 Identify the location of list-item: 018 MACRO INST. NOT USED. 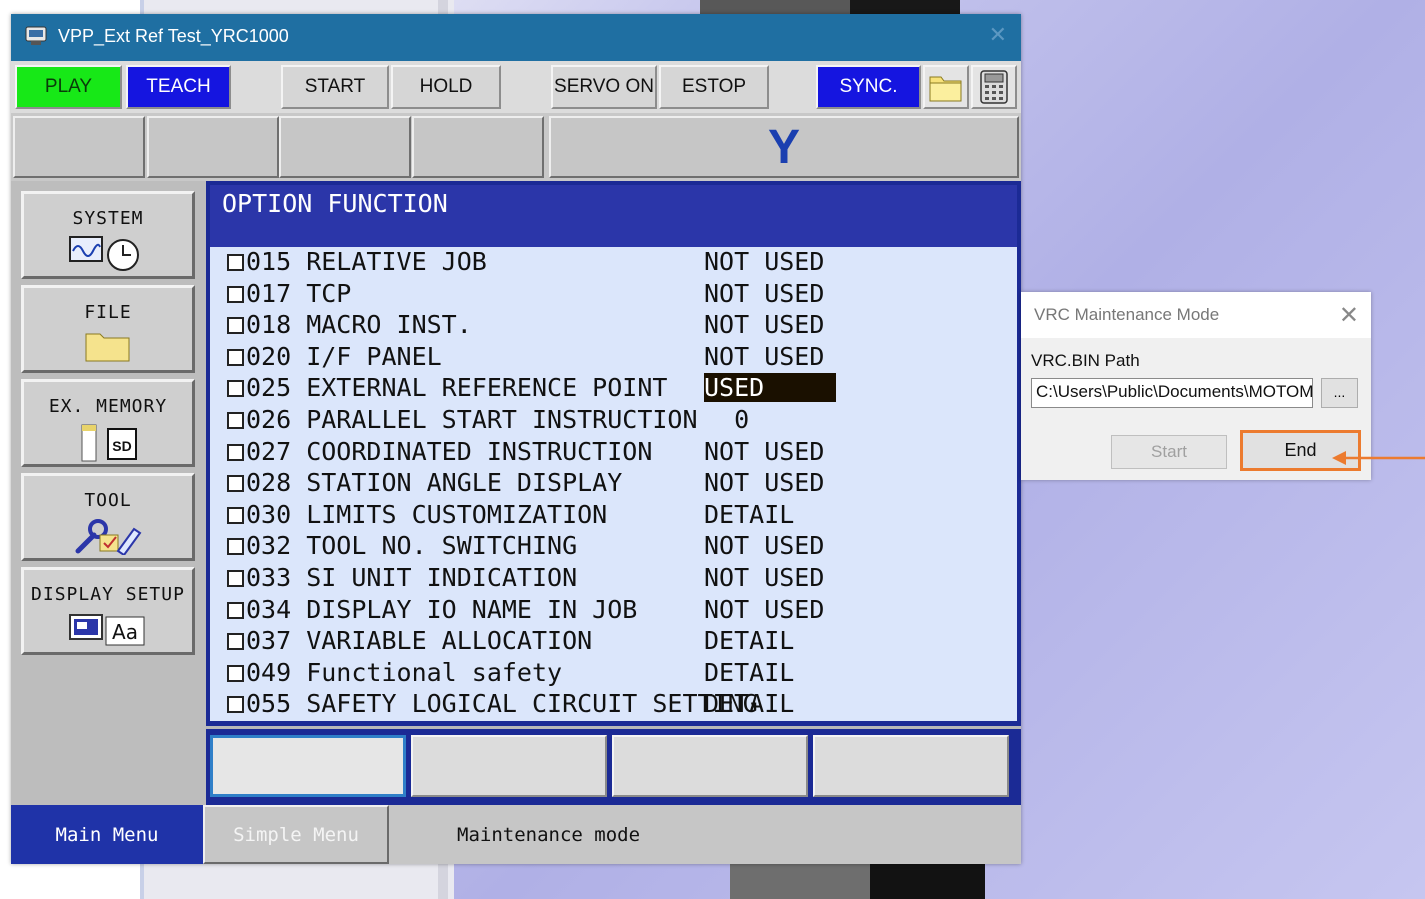
(613, 325).